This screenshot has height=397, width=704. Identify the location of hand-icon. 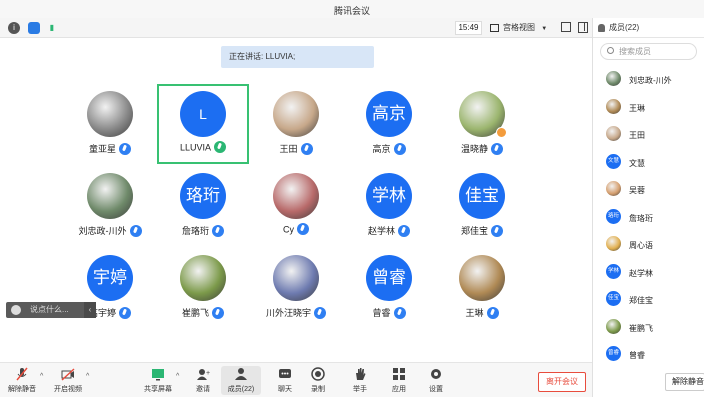
(360, 374).